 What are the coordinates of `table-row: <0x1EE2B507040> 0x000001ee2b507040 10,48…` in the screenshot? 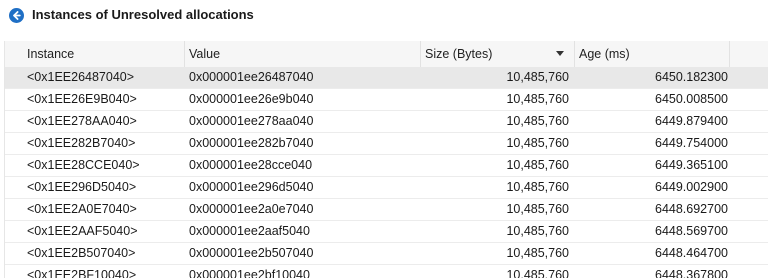 It's located at (386, 254).